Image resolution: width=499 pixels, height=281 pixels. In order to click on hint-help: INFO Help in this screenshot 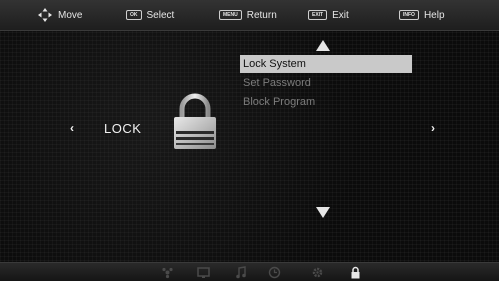, I will do `click(422, 15)`.